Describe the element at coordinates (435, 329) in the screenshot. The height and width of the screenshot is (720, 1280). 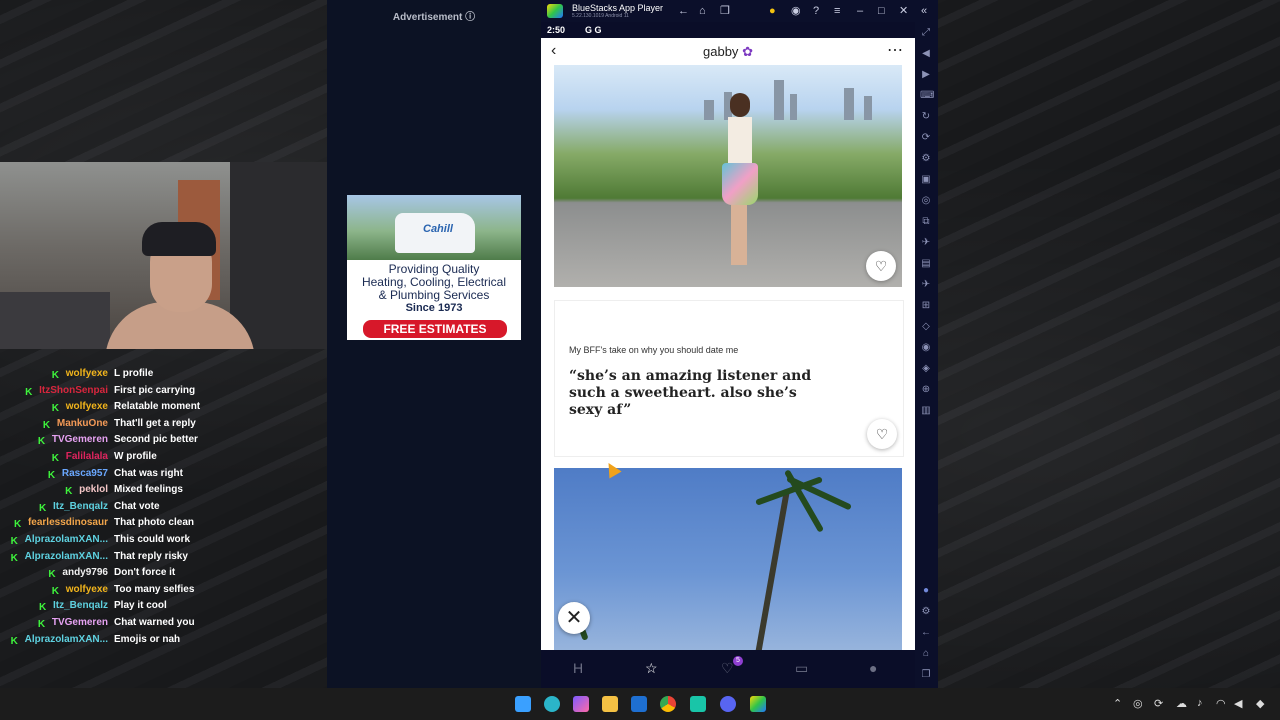
I see `free-estimates-button: FREE ESTIMATES` at that location.